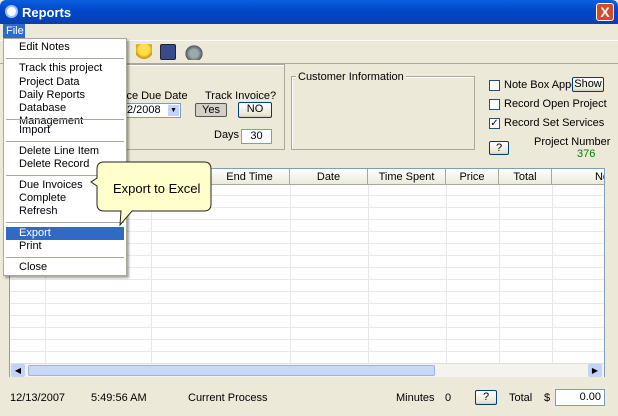 The height and width of the screenshot is (416, 618). I want to click on project-number-label: Project Number, so click(572, 142).